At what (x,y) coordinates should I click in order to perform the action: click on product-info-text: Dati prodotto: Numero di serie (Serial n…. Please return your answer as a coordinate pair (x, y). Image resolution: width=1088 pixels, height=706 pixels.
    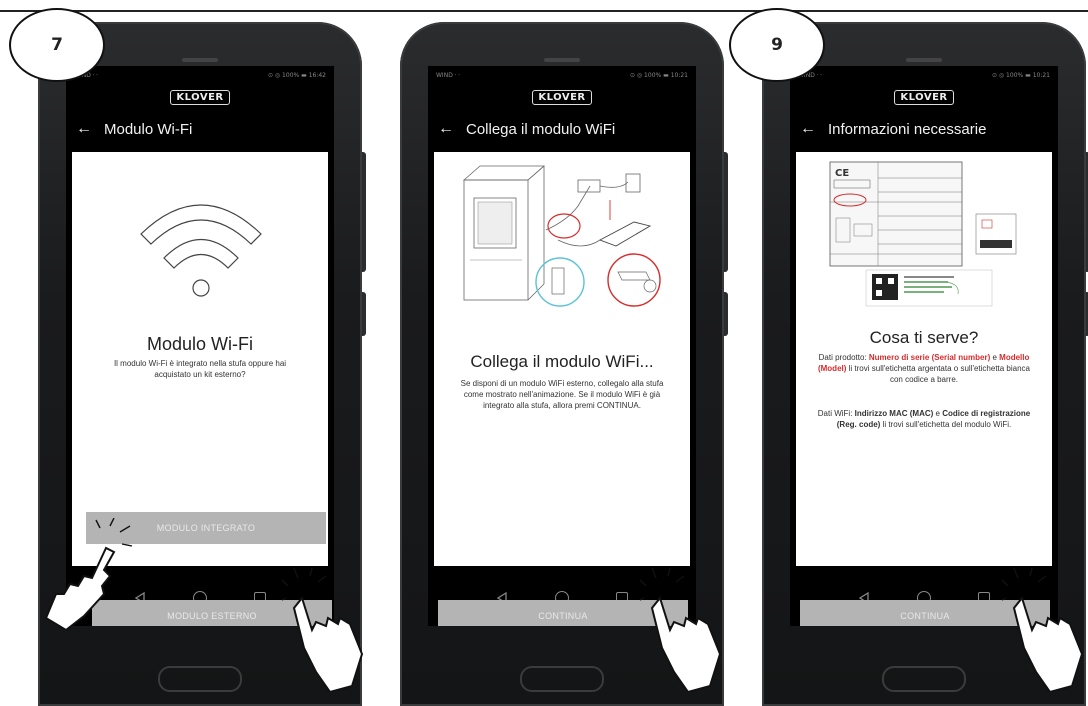
    Looking at the image, I should click on (924, 368).